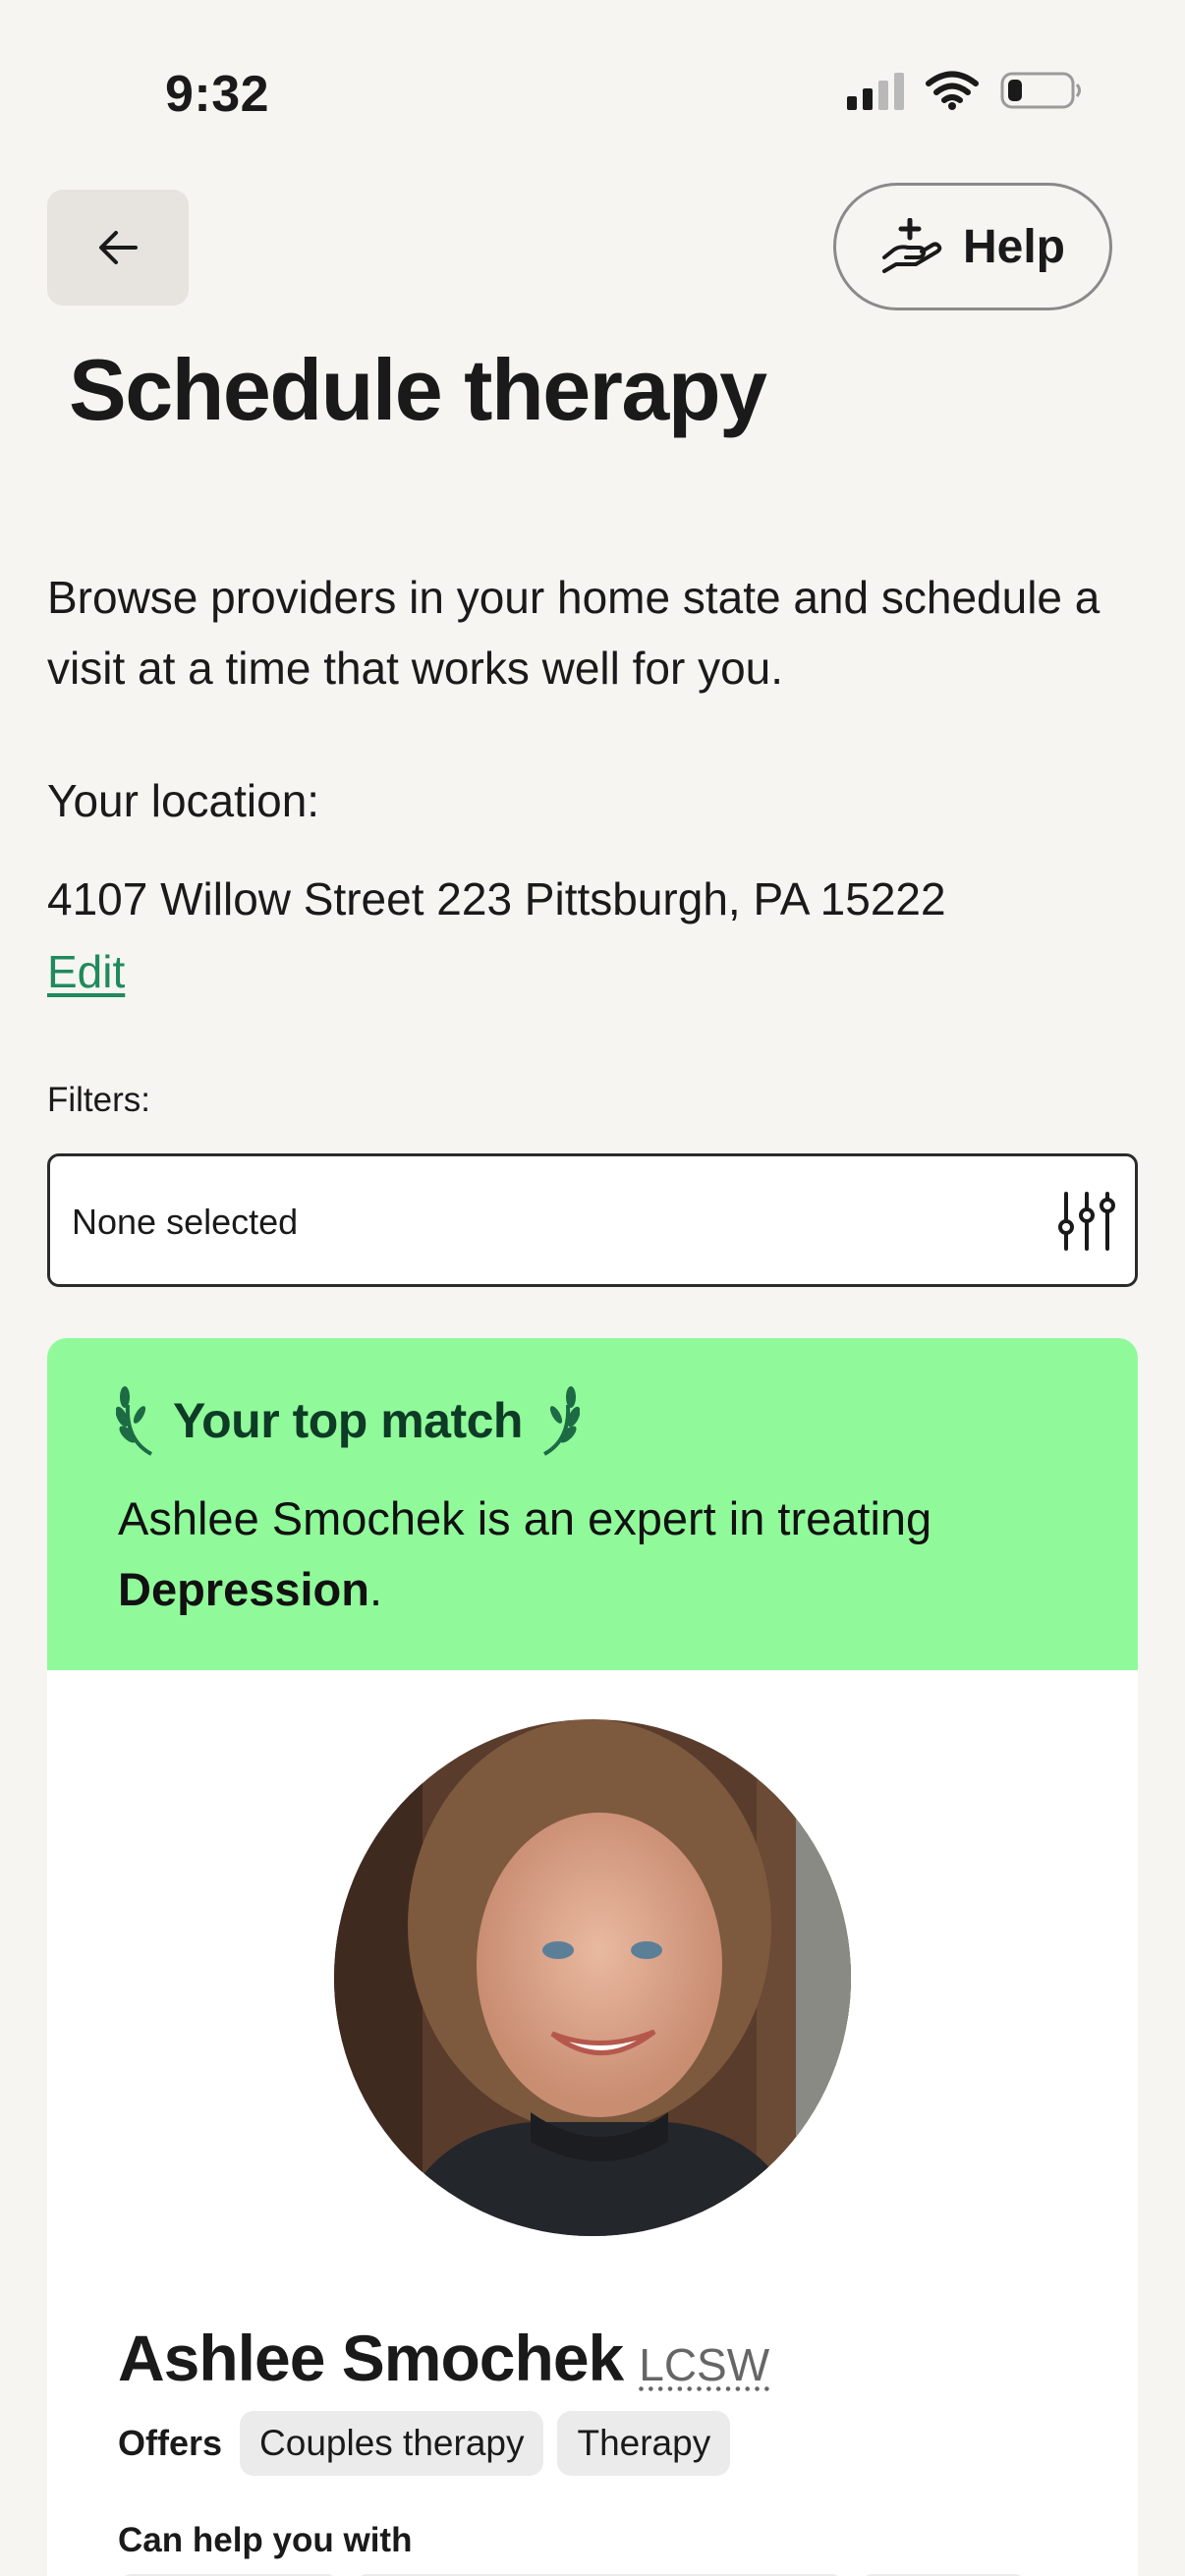 This screenshot has height=2576, width=1185. I want to click on signal-icon, so click(876, 90).